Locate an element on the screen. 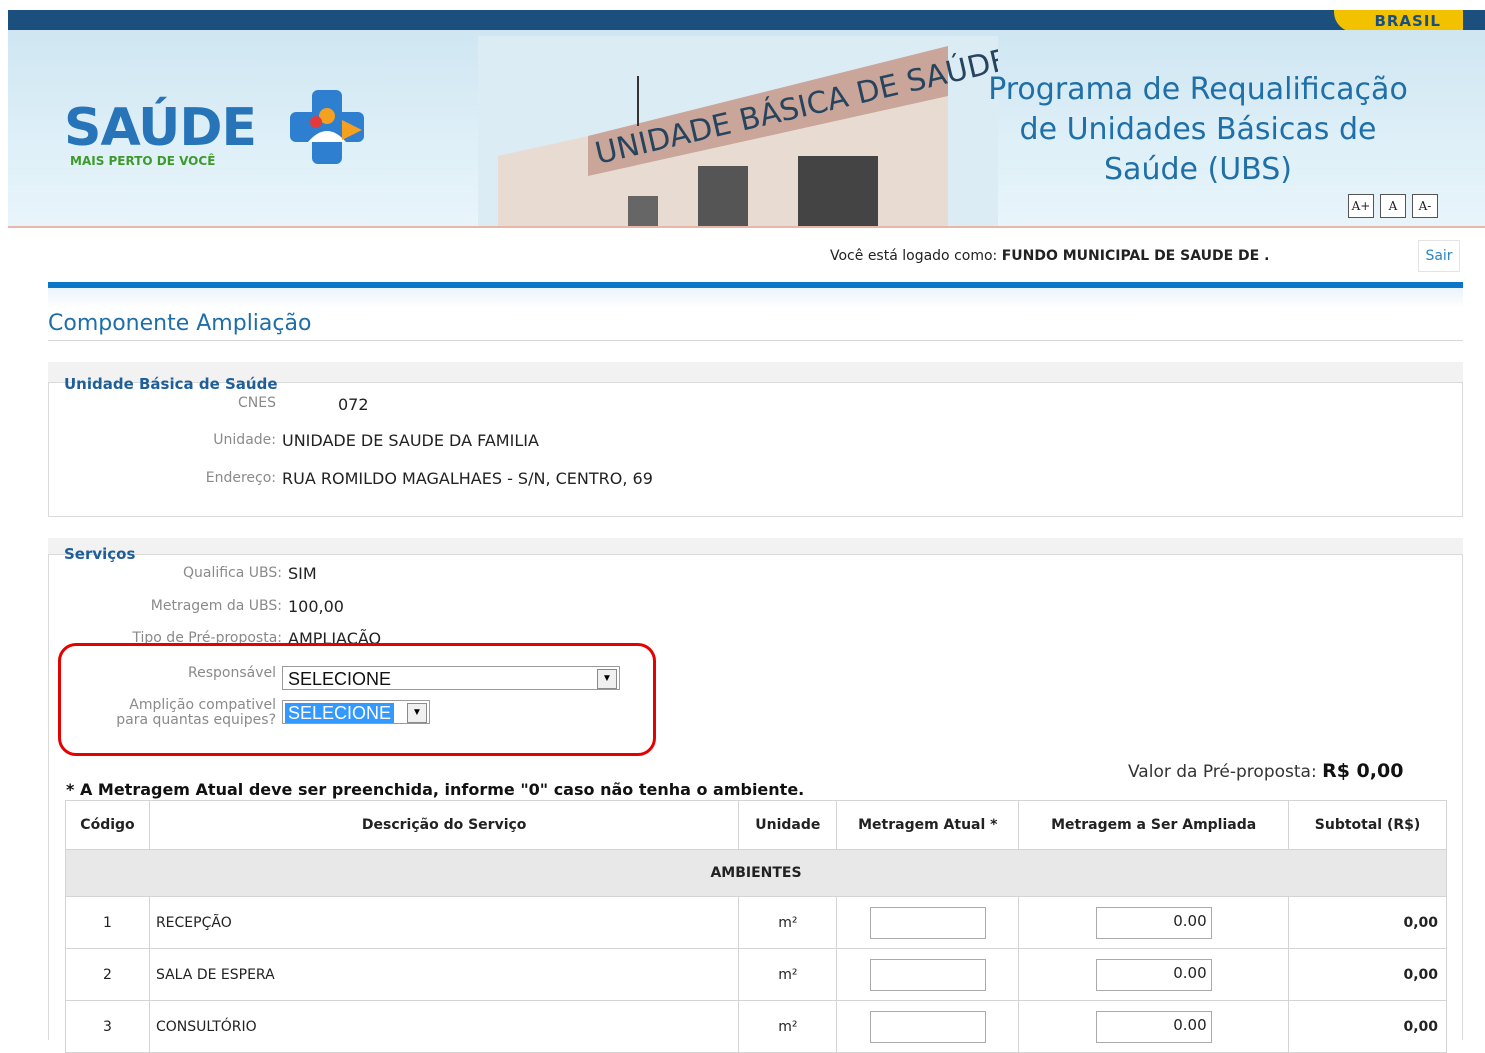 The image size is (1485, 1053). table-row: 3 CONSULTÓRIO m² 0.00 0,00 is located at coordinates (756, 1026).